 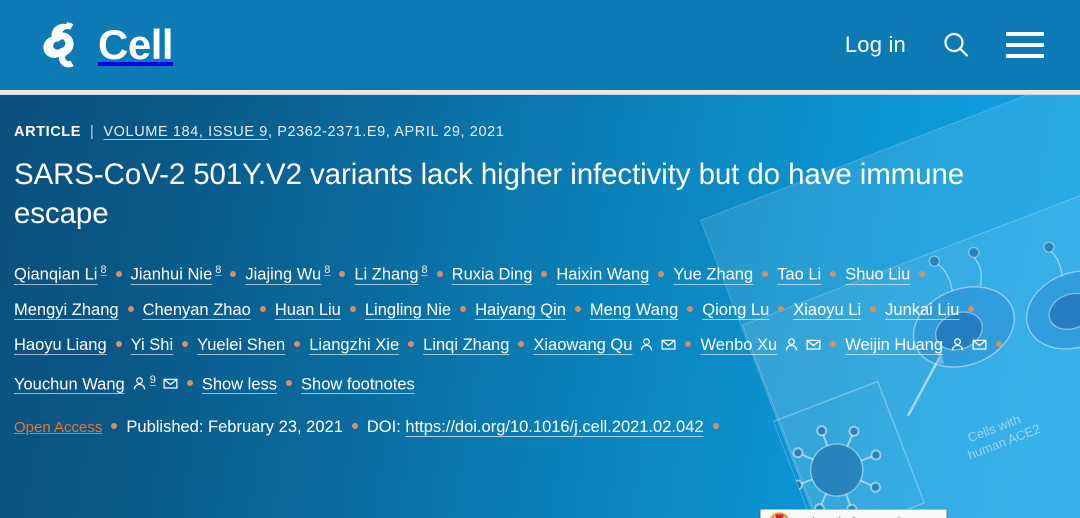 What do you see at coordinates (185, 132) in the screenshot?
I see `breadcrumb-volume-issue-link: VOLUME 184, ISSUE 9` at bounding box center [185, 132].